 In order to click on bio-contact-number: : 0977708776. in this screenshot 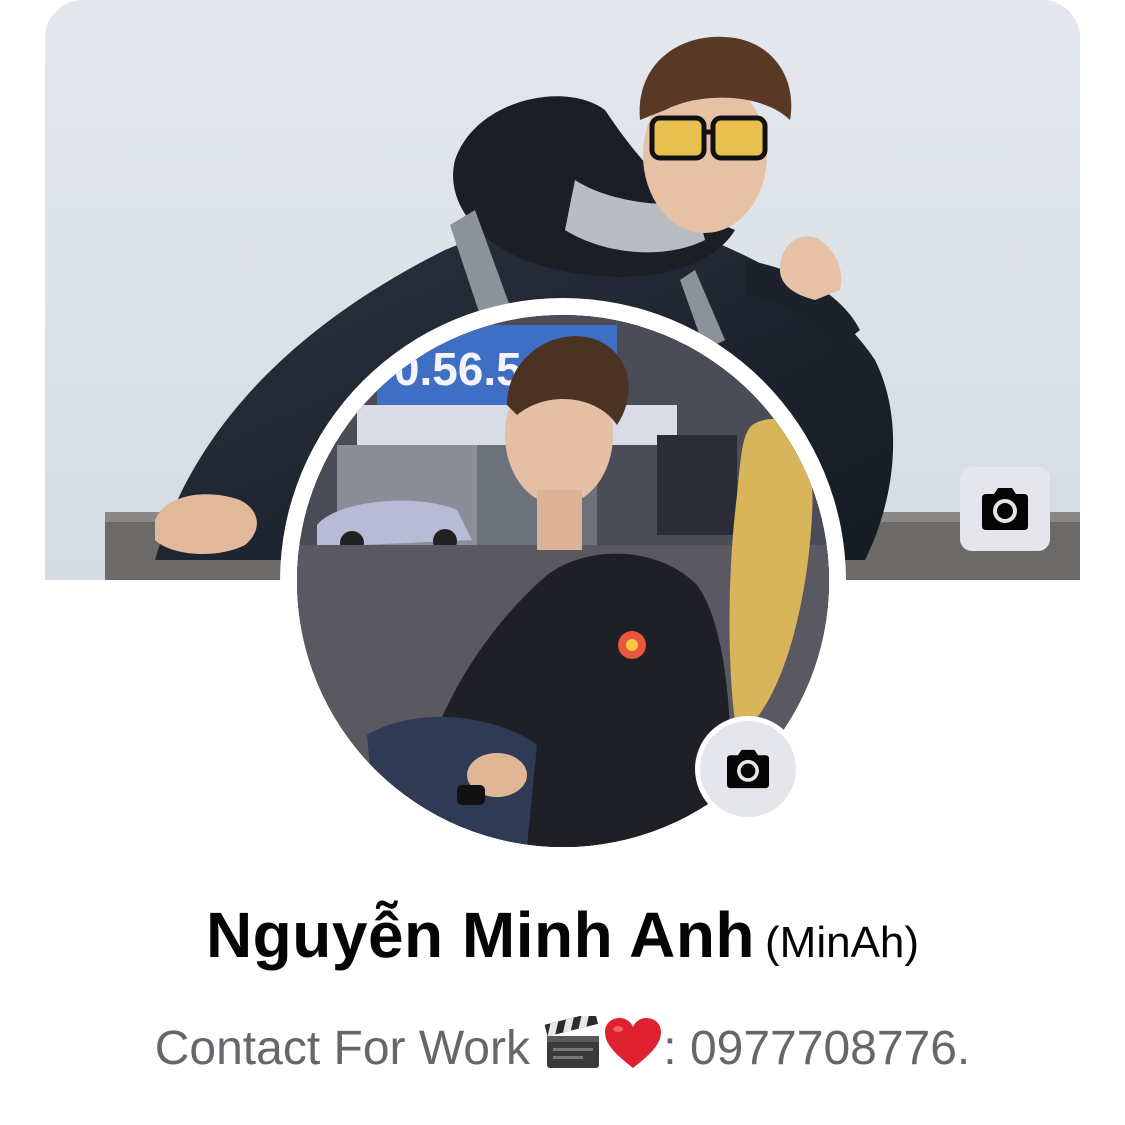, I will do `click(817, 1048)`.